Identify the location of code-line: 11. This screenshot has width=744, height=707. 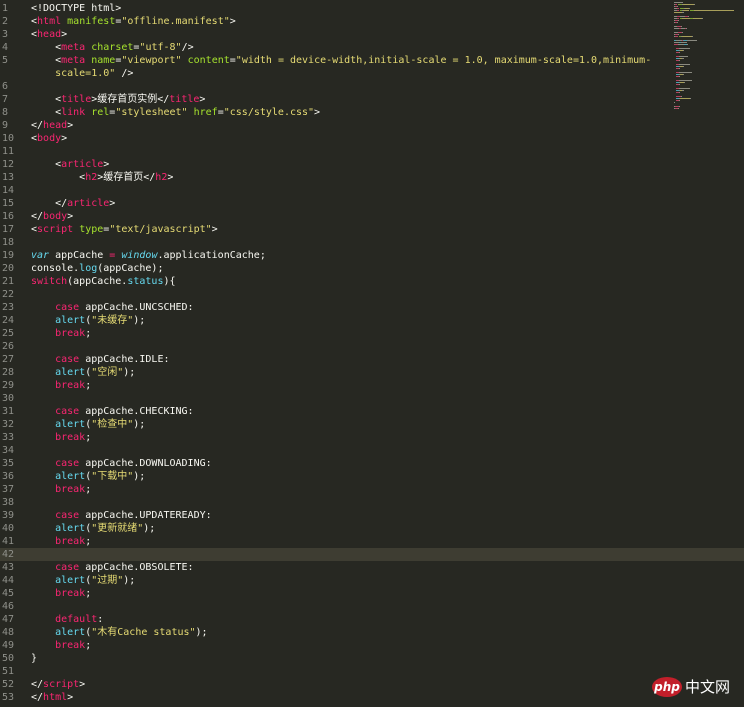
(372, 151).